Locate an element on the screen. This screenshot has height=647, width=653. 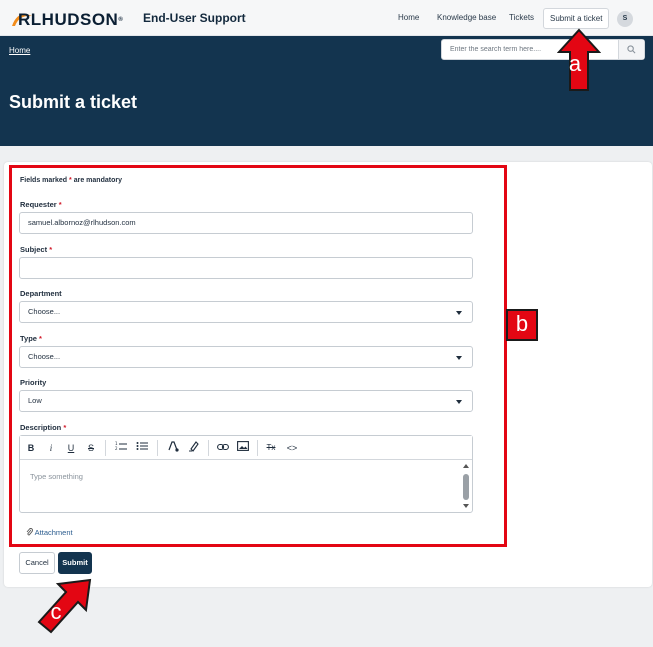
search-icon is located at coordinates (631, 49).